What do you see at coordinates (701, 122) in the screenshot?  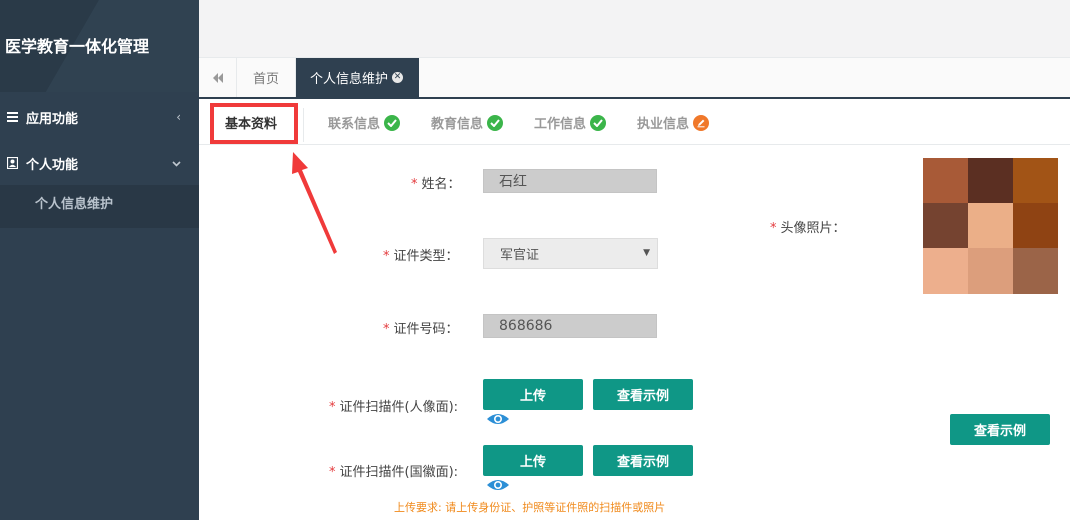 I see `edit-icon` at bounding box center [701, 122].